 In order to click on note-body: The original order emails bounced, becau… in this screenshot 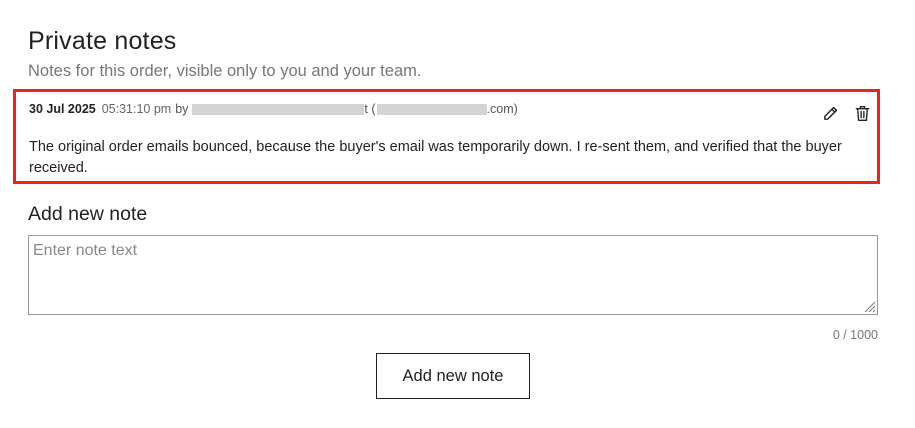, I will do `click(435, 157)`.